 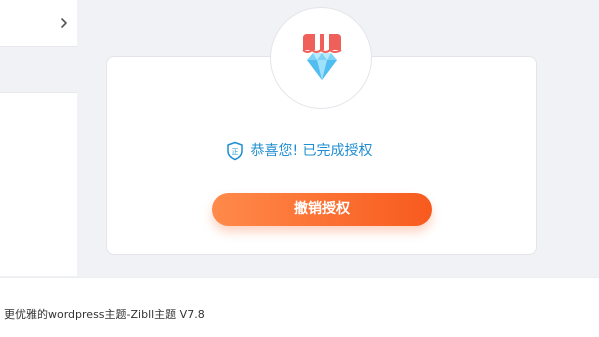 I want to click on shield-icon: 正, so click(x=235, y=151).